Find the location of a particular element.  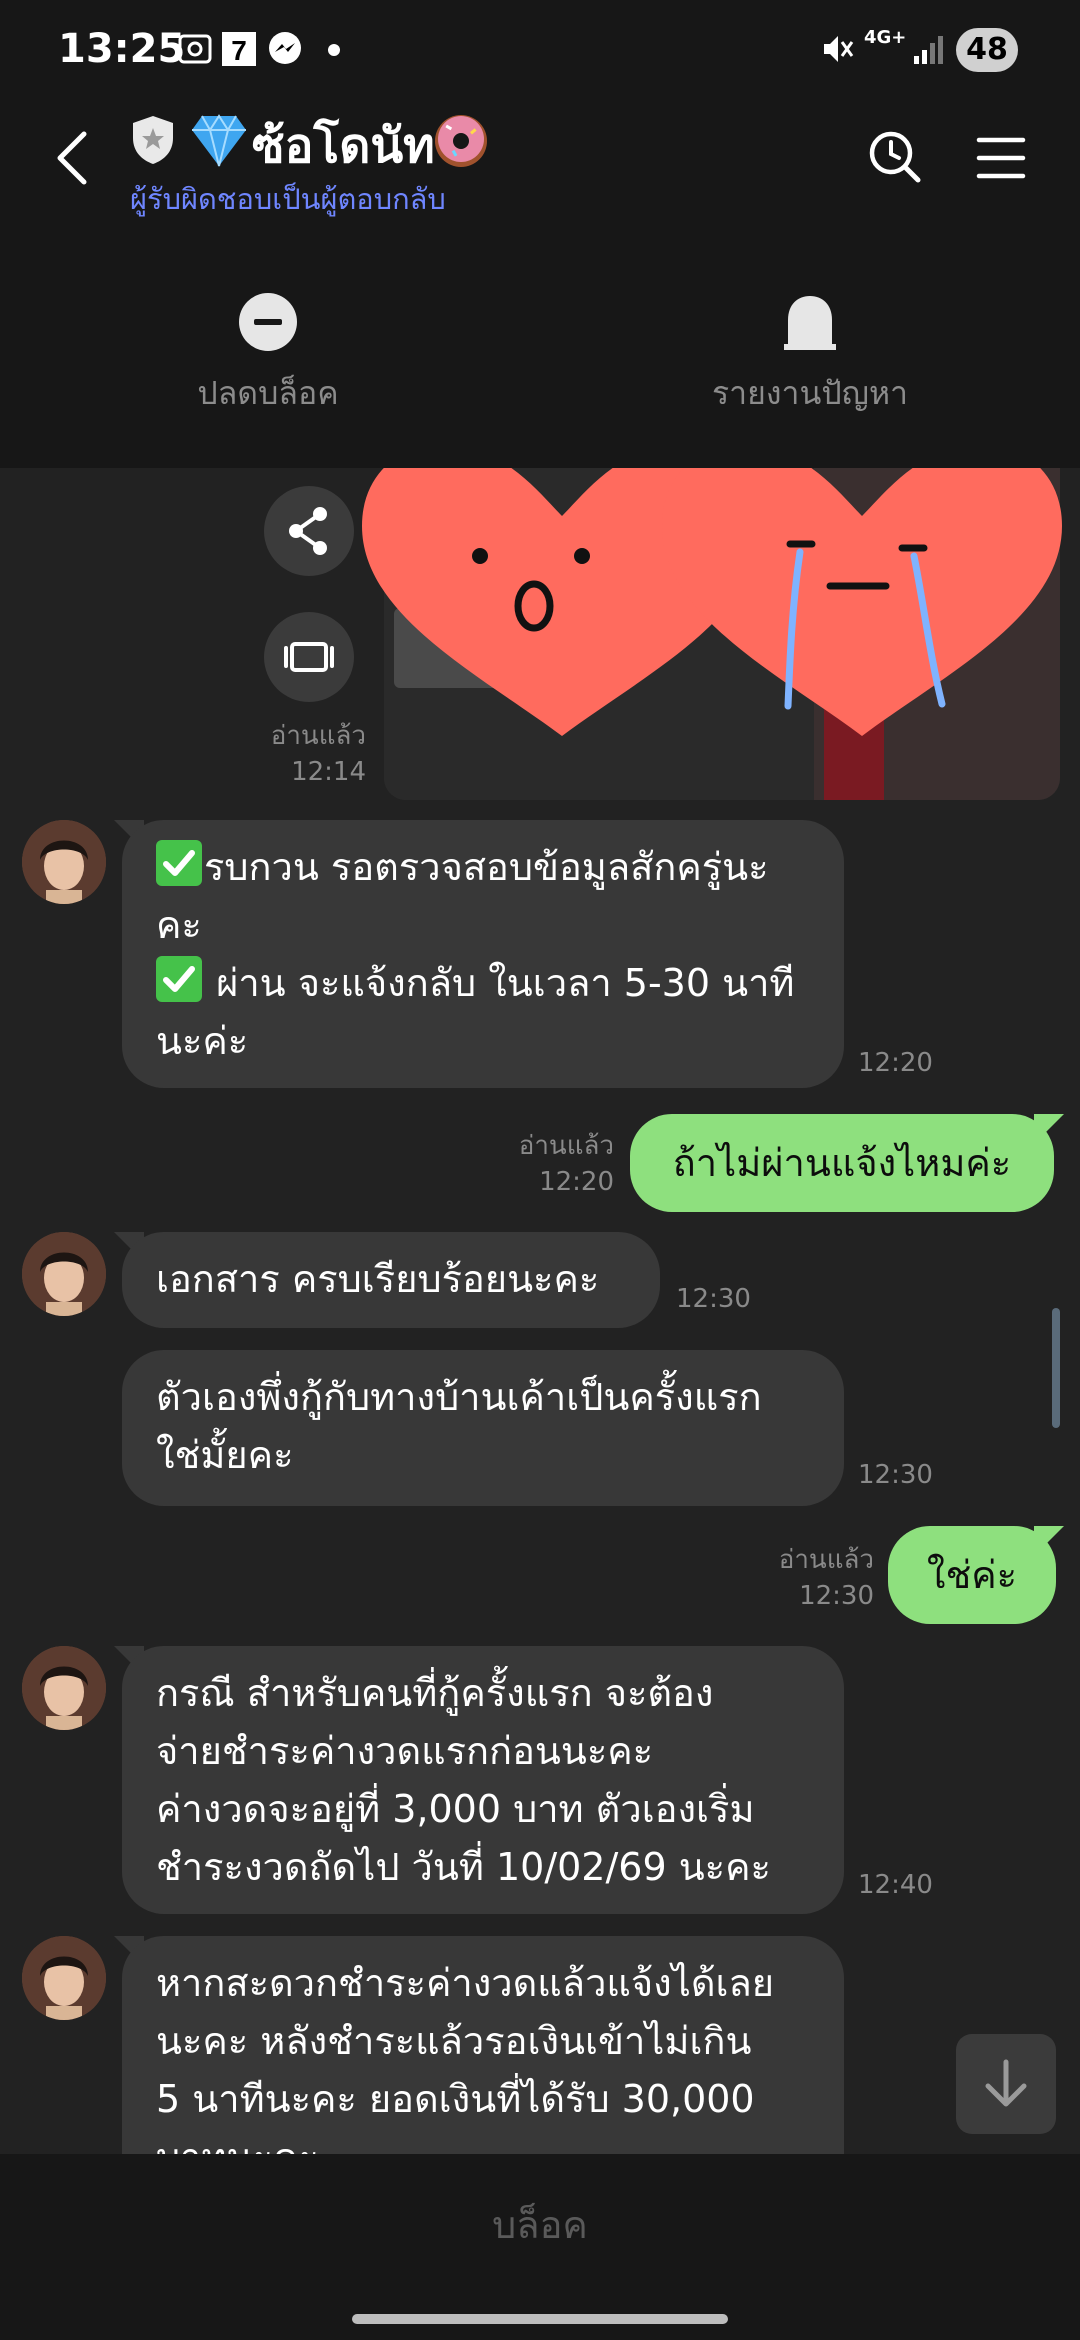

status-bar: 13:25 7 4G+ 48 is located at coordinates (540, 50).